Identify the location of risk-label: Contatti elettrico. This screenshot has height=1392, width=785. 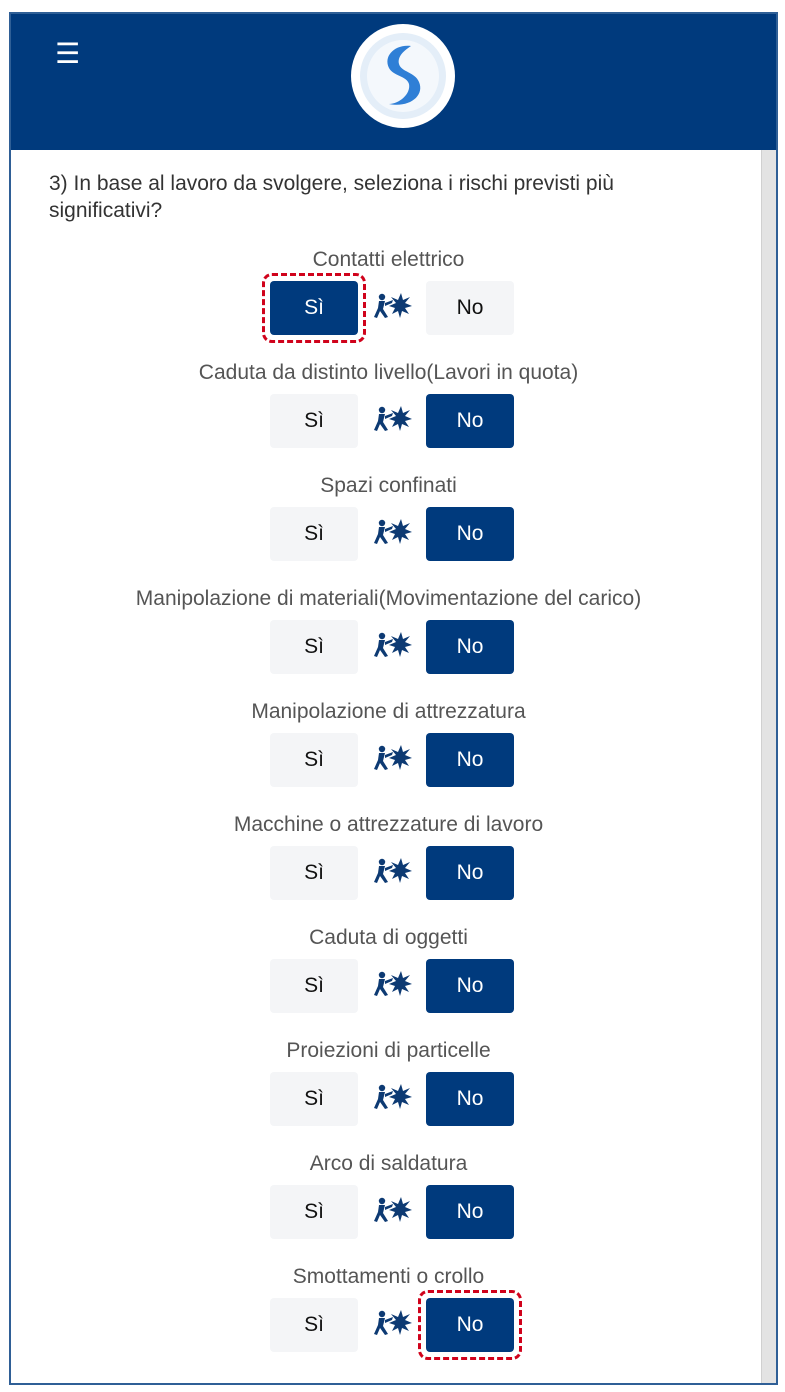
(388, 259).